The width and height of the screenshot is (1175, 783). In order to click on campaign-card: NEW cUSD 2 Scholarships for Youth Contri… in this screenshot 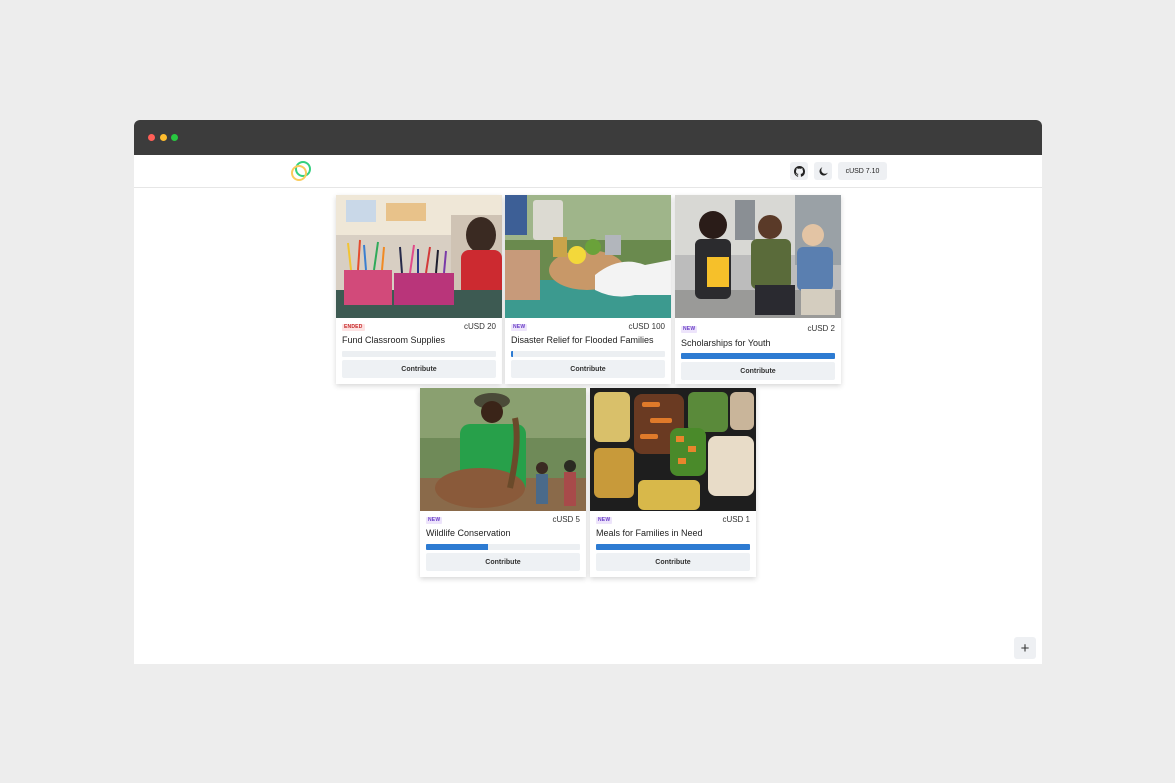, I will do `click(758, 289)`.